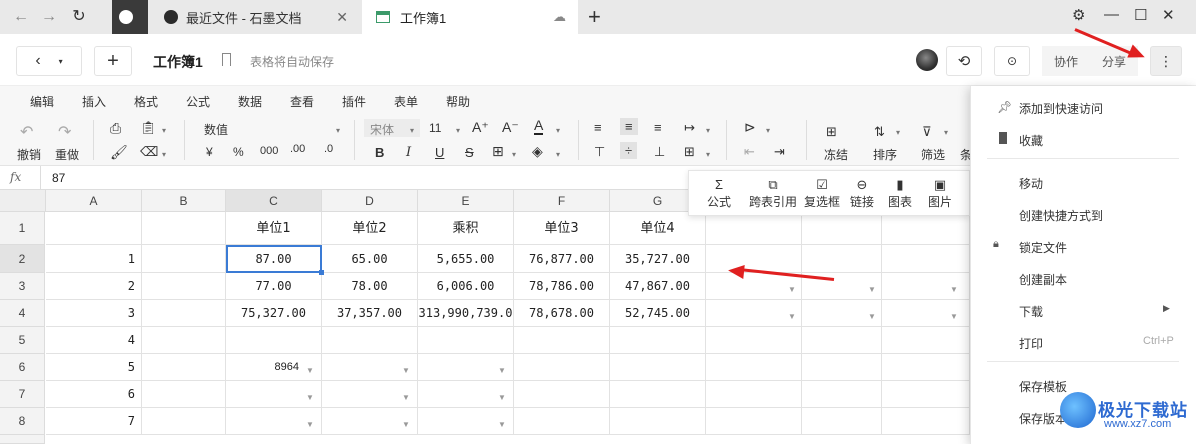 The width and height of the screenshot is (1196, 444). Describe the element at coordinates (94, 201) in the screenshot. I see `column-header-a: A` at that location.